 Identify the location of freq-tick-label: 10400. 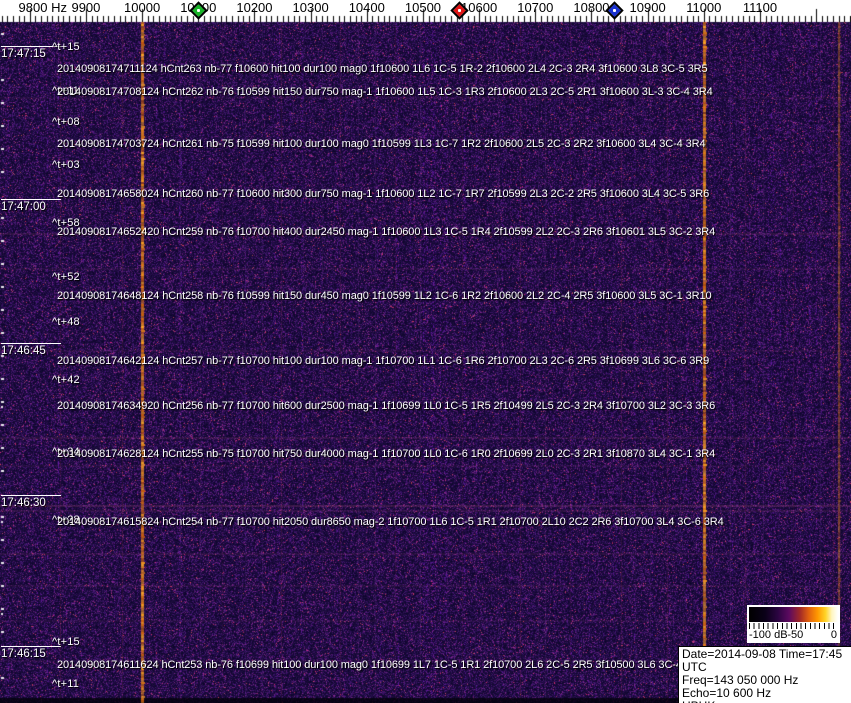
(366, 7).